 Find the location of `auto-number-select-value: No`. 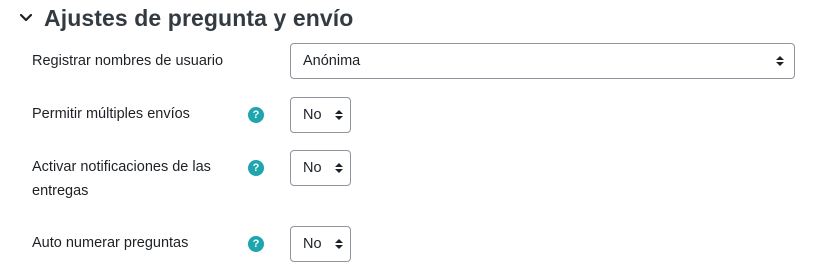

auto-number-select-value: No is located at coordinates (312, 244).